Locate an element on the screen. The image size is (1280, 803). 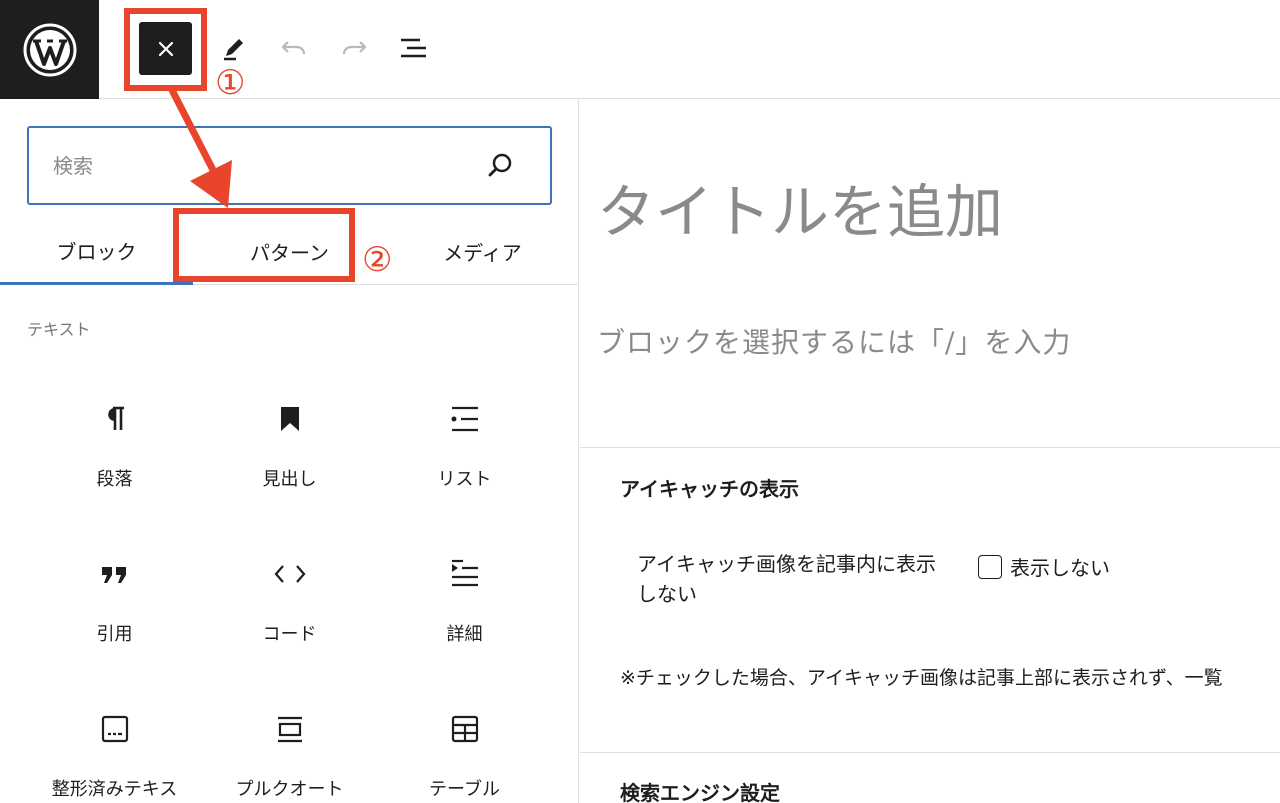
hide-eyecatch-checkbox is located at coordinates (990, 566).